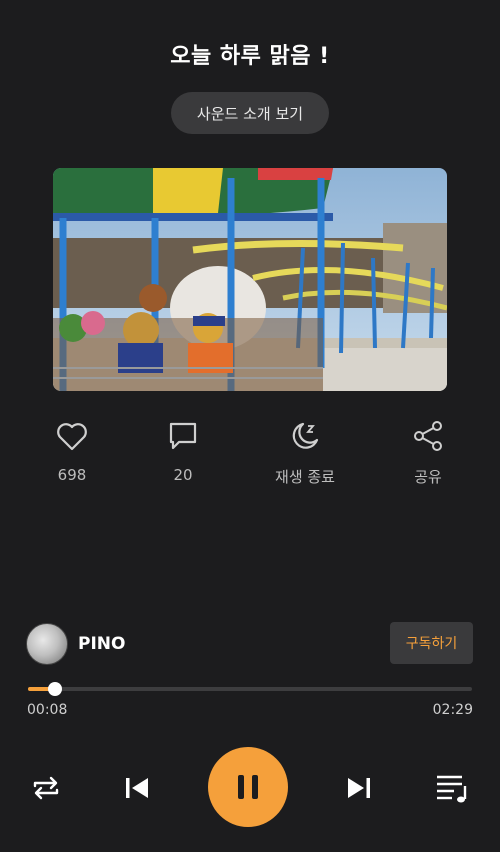  I want to click on heart-icon, so click(72, 437).